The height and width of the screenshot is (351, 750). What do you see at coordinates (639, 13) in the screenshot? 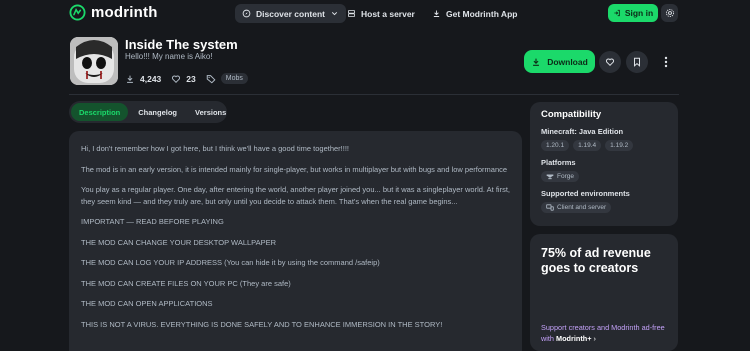
I see `sign-in-label: Sign in` at bounding box center [639, 13].